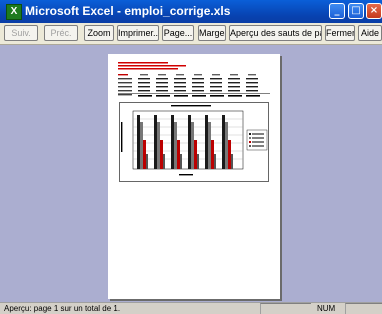 The width and height of the screenshot is (382, 314). Describe the element at coordinates (340, 33) in the screenshot. I see `close-preview-button: Fermer` at that location.